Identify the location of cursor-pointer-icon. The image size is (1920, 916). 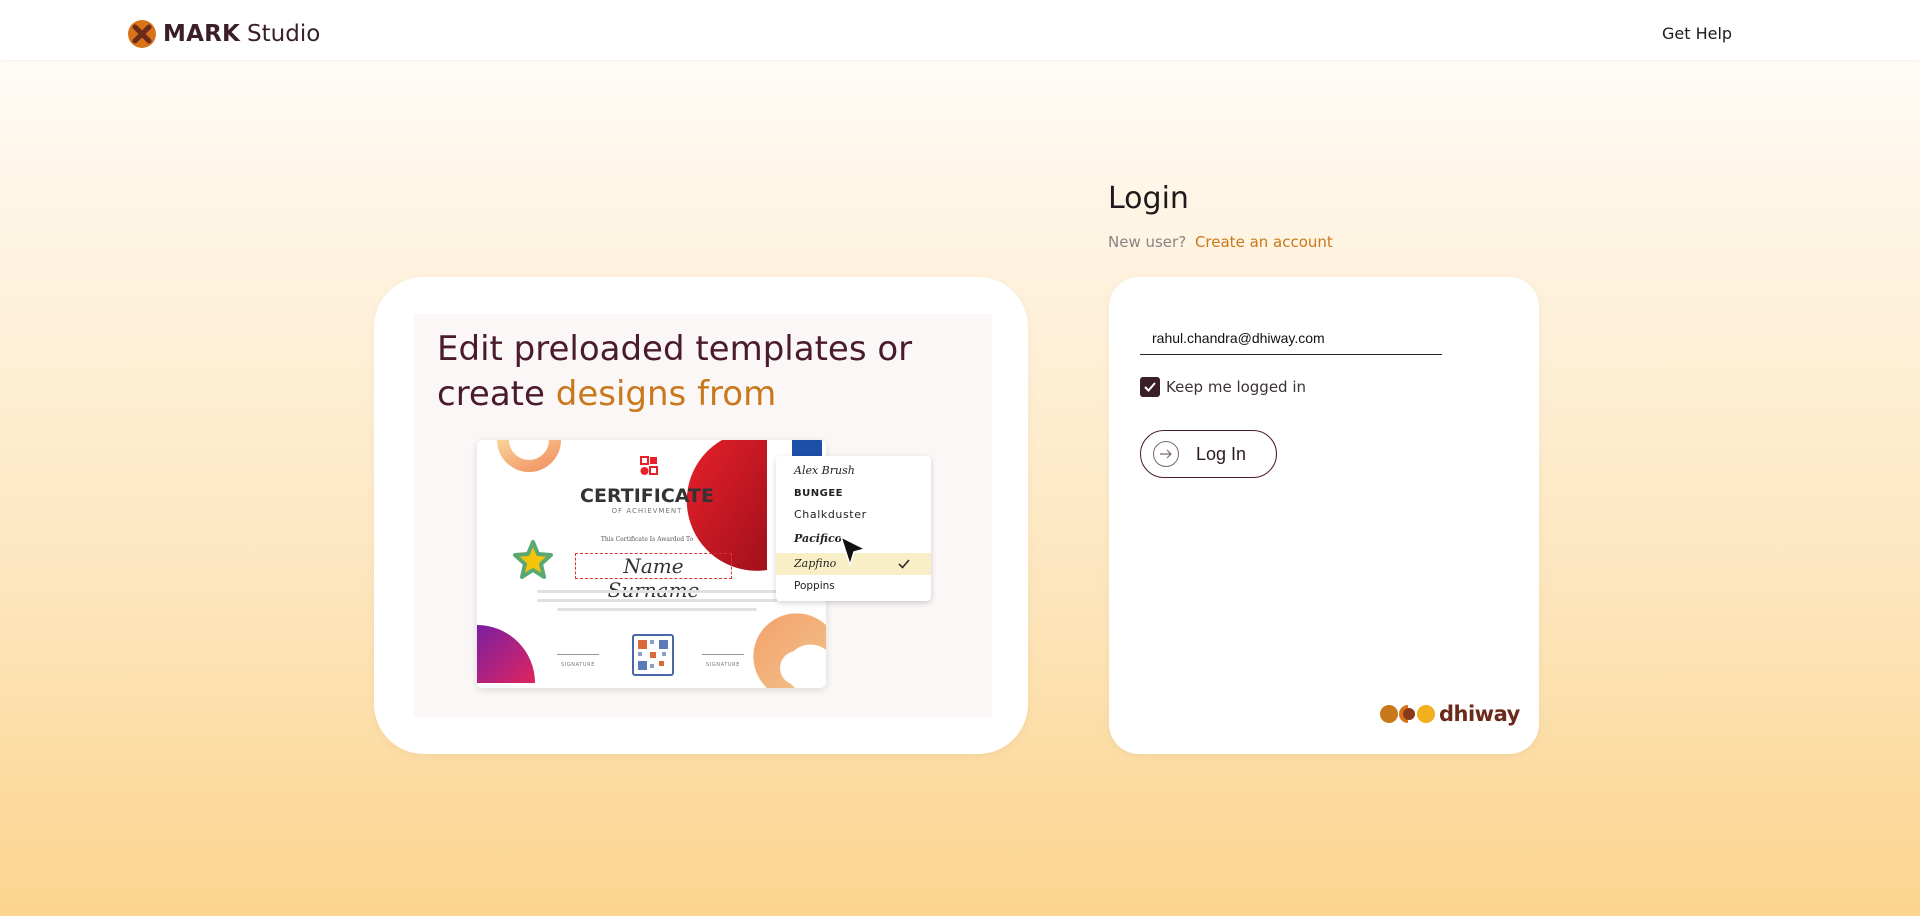
(853, 551).